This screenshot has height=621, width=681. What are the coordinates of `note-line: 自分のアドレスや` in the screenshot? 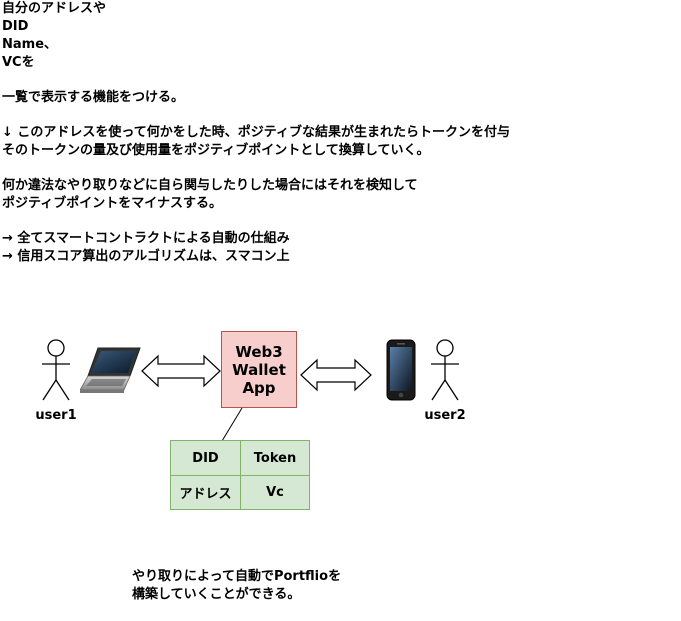 It's located at (54, 8).